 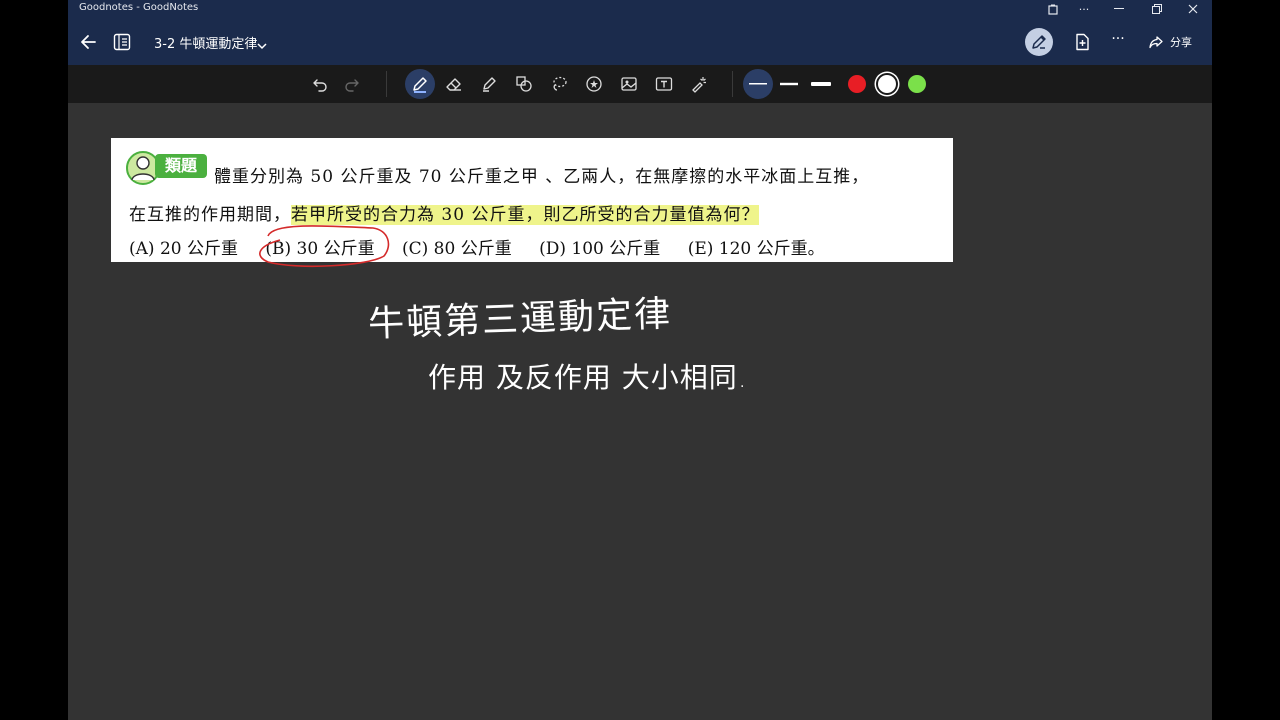 What do you see at coordinates (454, 84) in the screenshot?
I see `eraser-icon` at bounding box center [454, 84].